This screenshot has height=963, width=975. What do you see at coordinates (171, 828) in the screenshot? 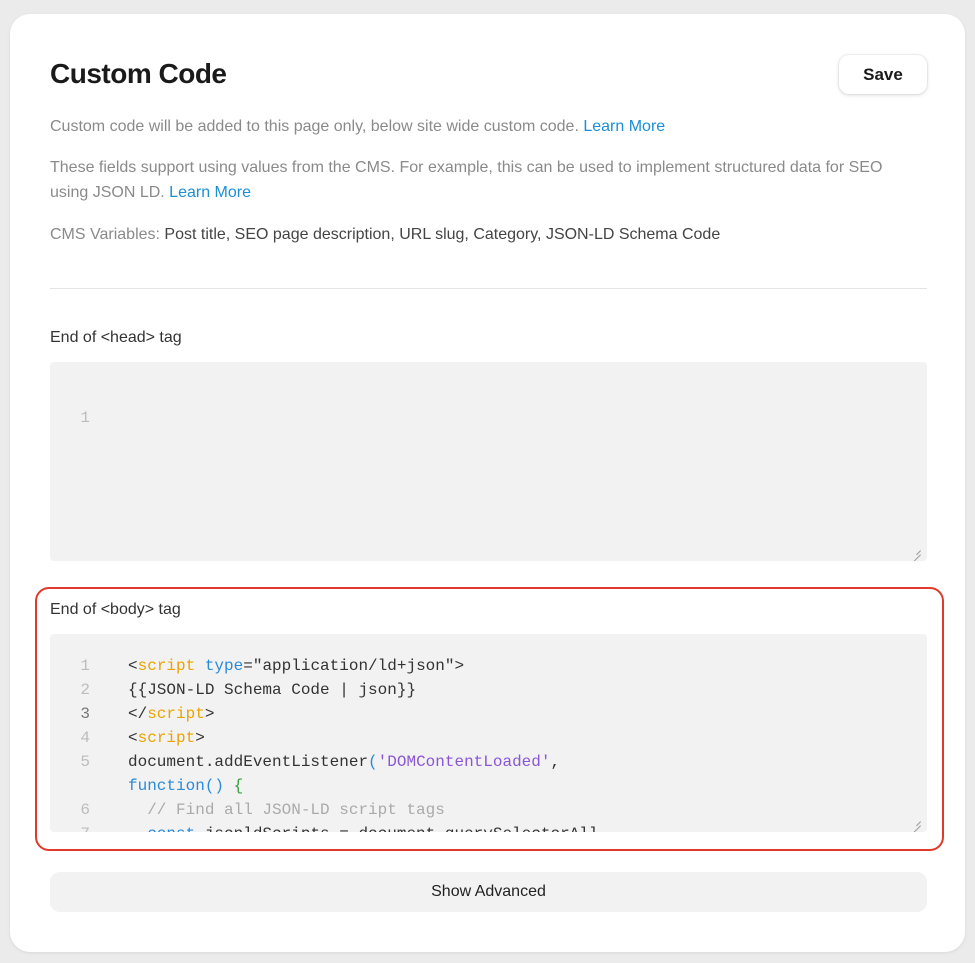
I see `code-token: const` at bounding box center [171, 828].